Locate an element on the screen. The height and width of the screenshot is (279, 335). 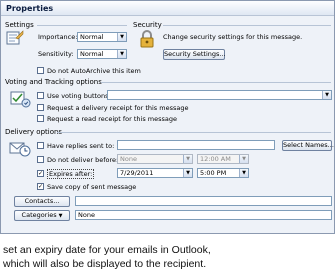
settings-divider is located at coordinates (82, 25).